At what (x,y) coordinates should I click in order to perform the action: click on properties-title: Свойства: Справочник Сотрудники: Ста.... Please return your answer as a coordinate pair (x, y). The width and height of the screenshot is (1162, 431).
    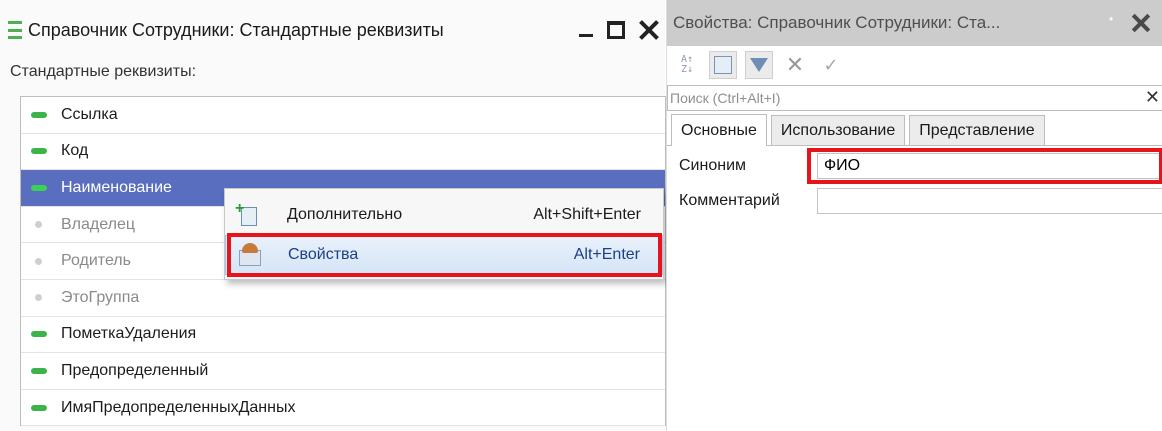
    Looking at the image, I should click on (837, 22).